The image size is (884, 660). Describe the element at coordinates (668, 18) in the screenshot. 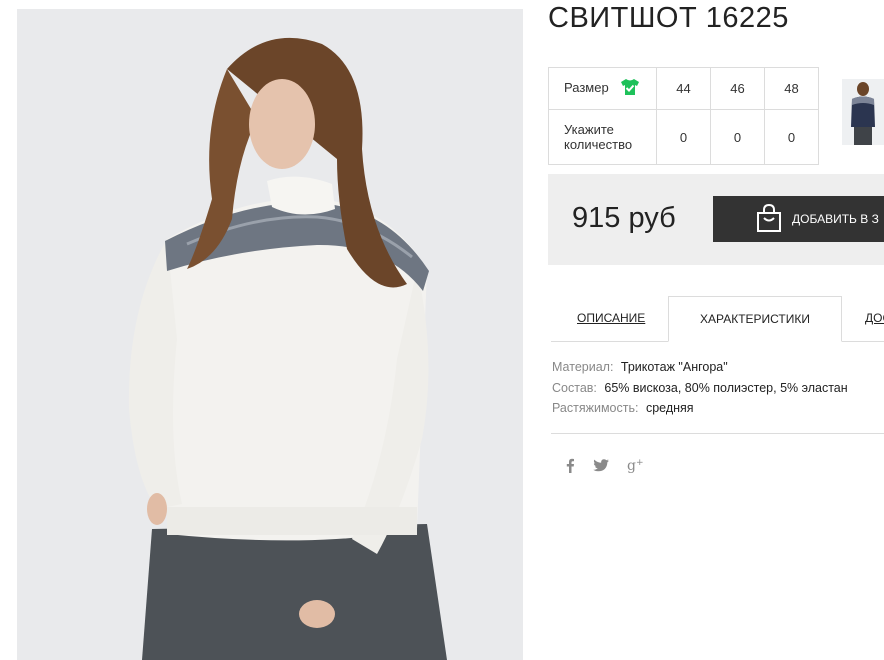

I see `product-title: СВИТШОТ 16225` at that location.